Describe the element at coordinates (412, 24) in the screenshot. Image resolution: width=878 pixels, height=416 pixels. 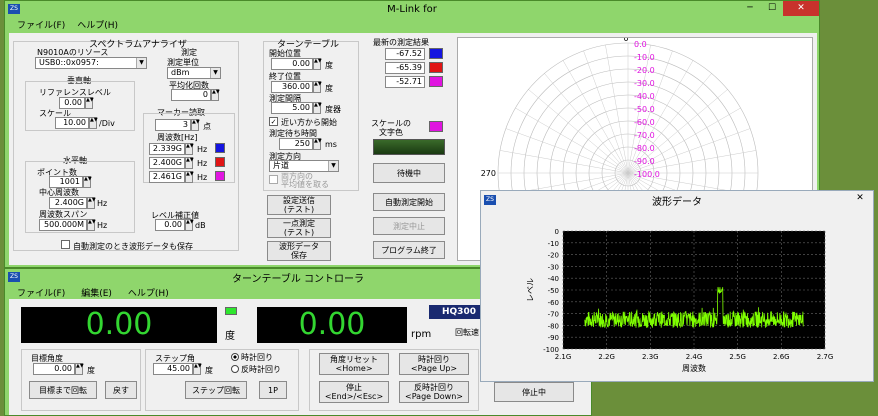
I see `main-menubar: ファイル(F) ヘルプ(H)` at that location.